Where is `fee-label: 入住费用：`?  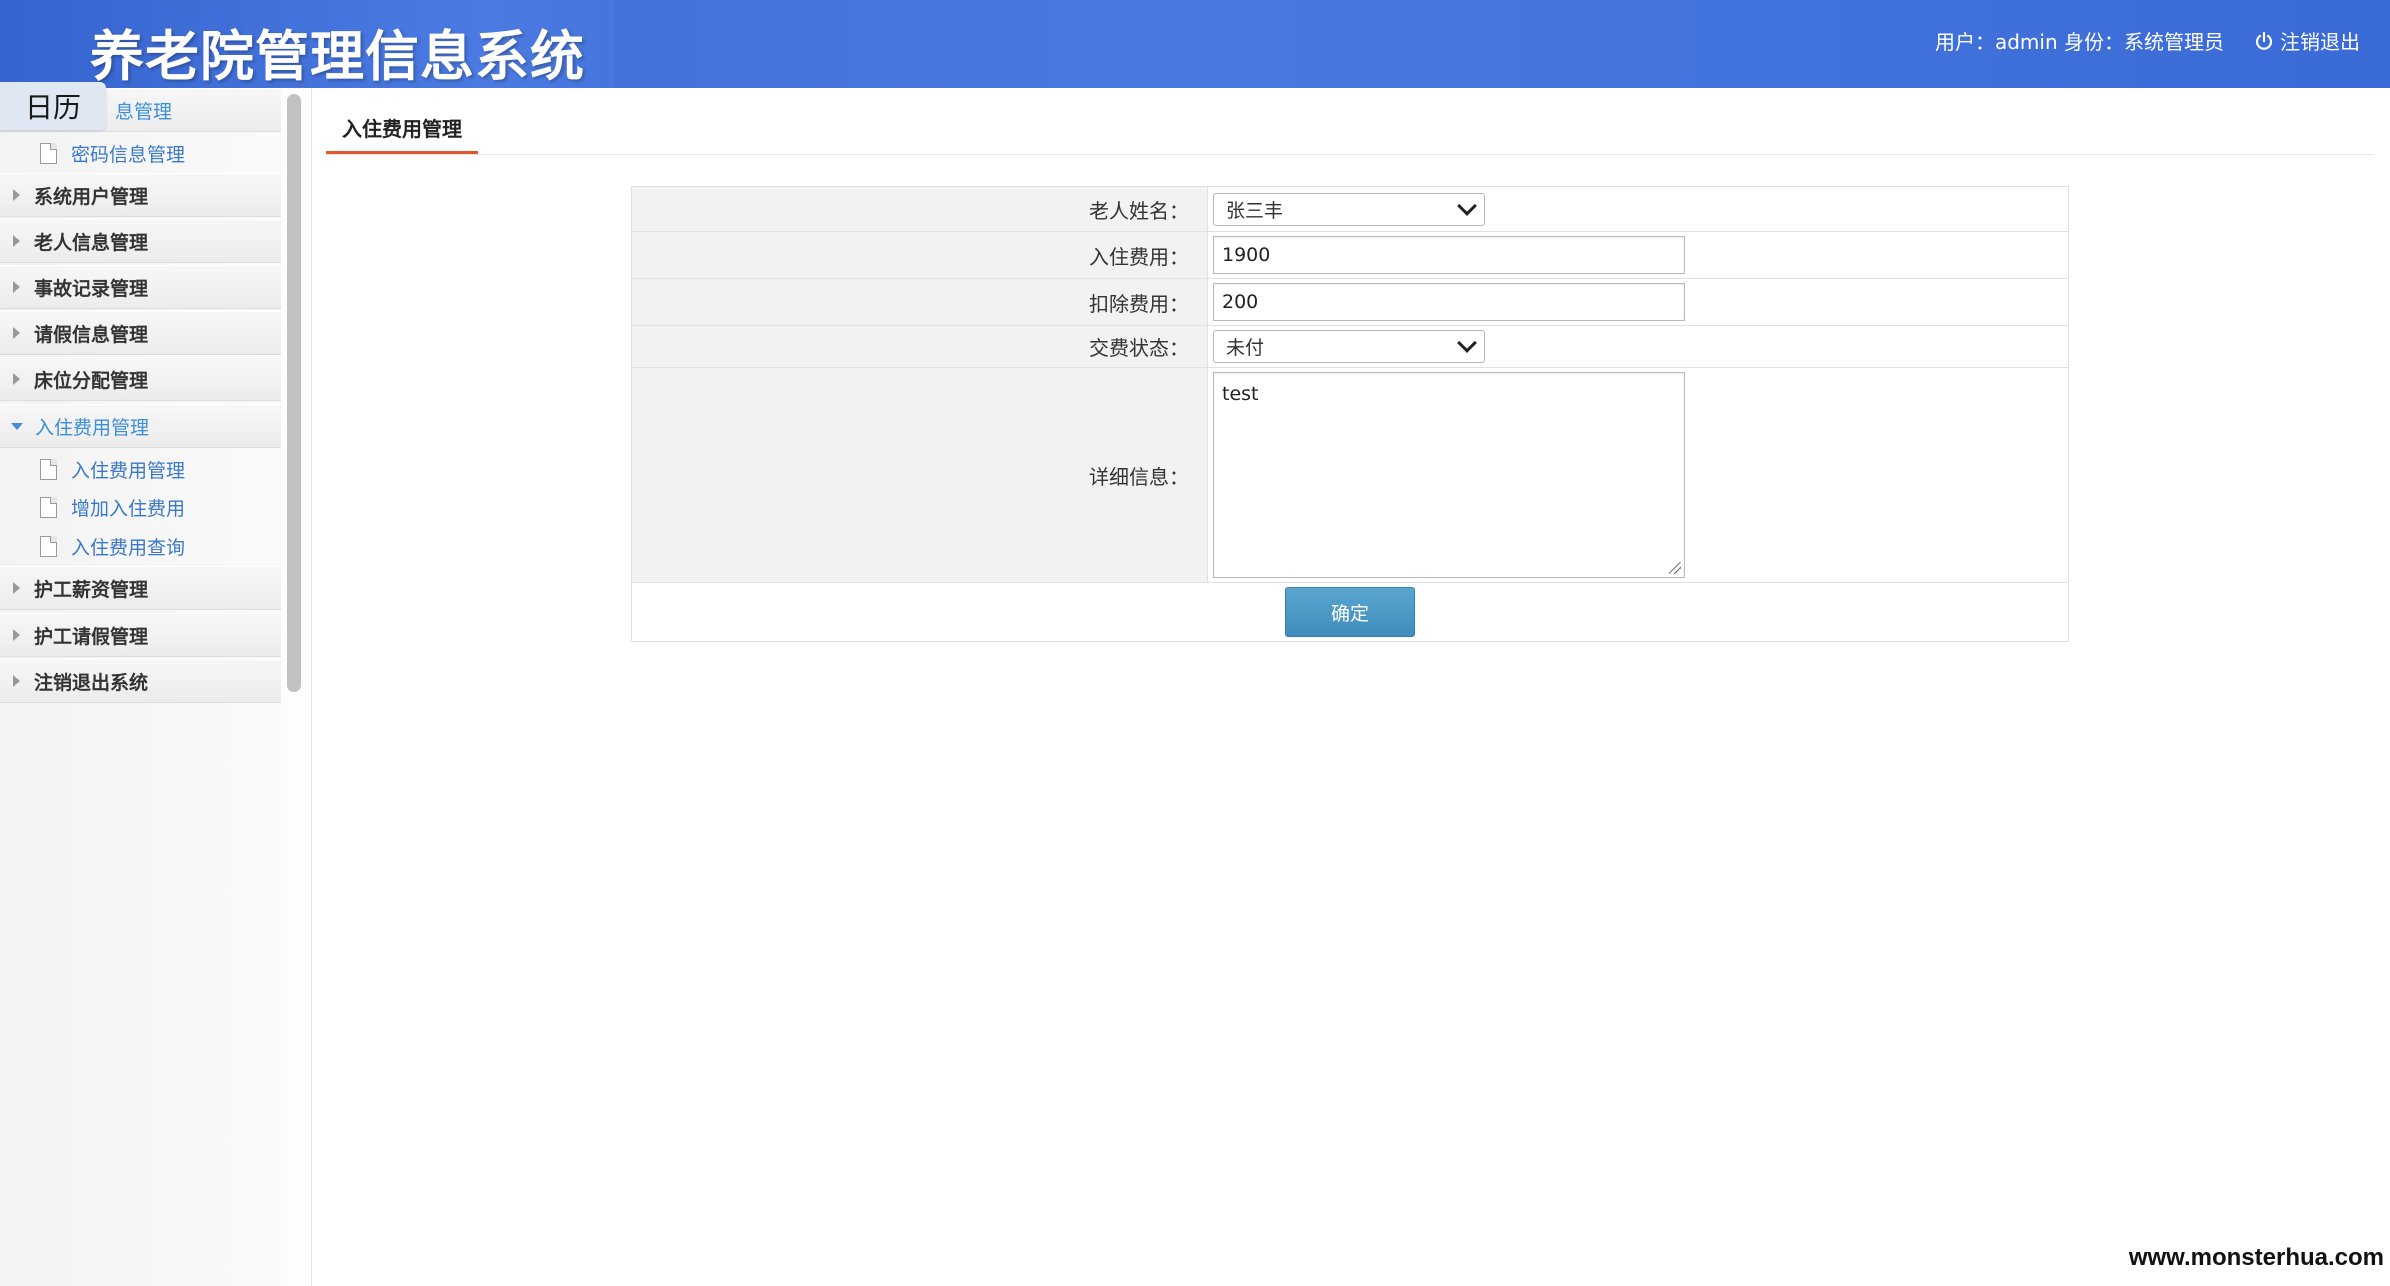 fee-label: 入住费用： is located at coordinates (919, 255).